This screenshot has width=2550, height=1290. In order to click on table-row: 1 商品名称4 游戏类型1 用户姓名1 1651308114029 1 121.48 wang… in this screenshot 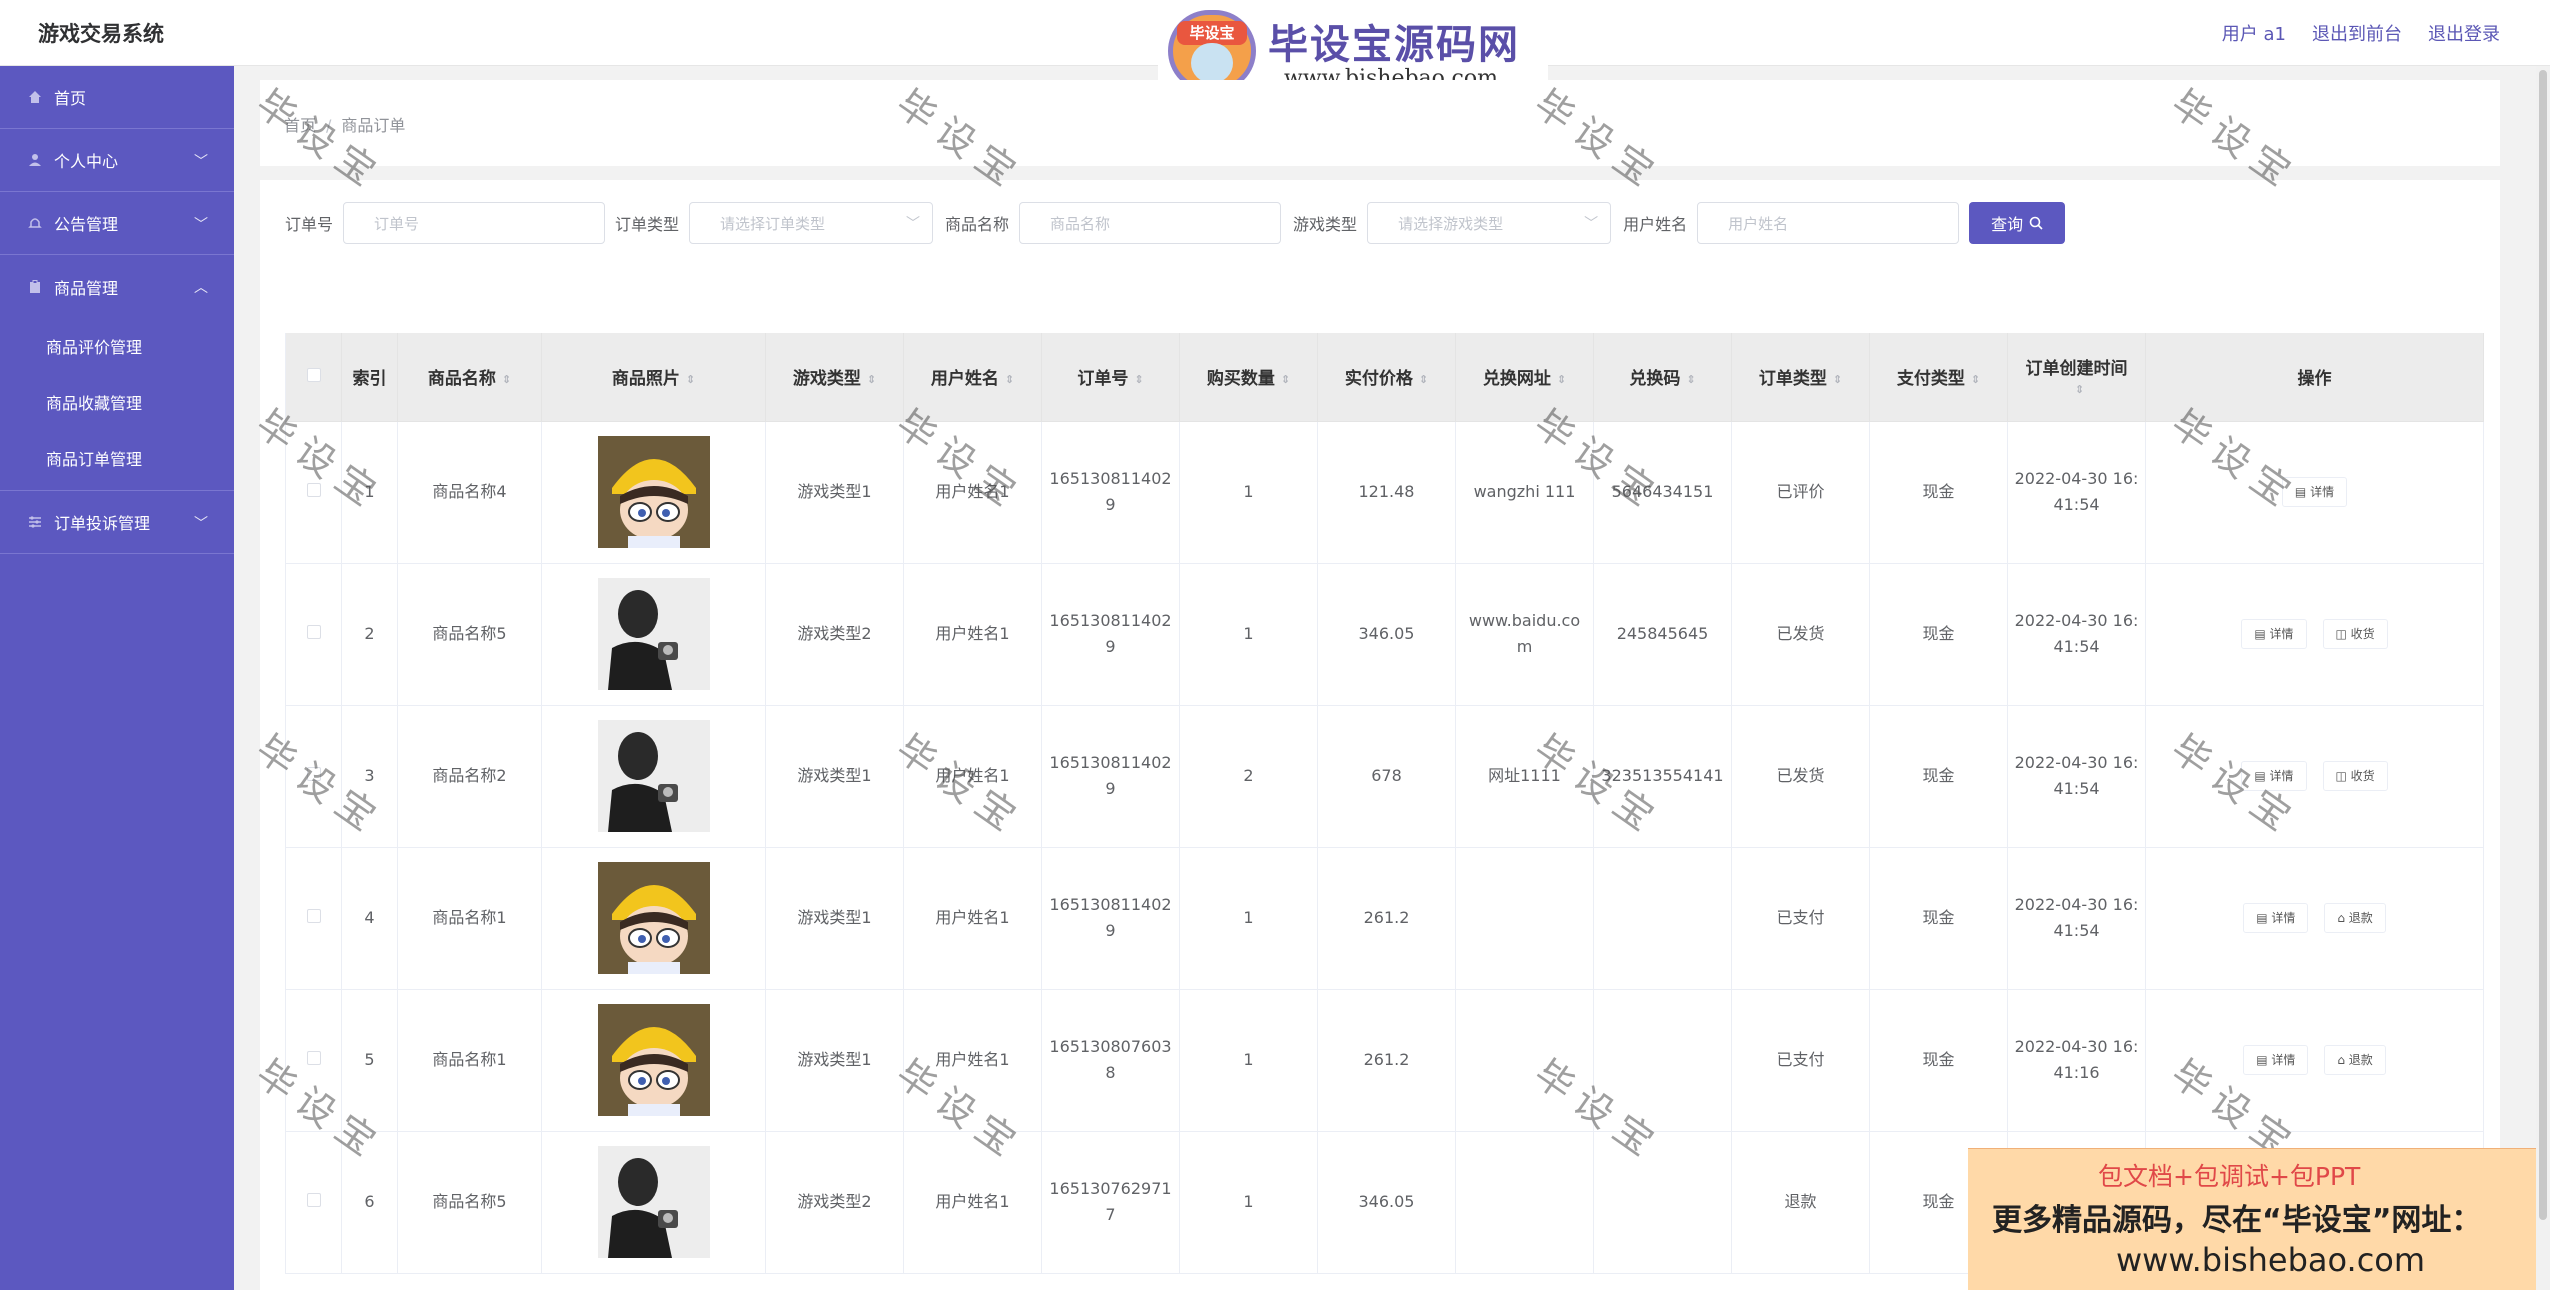, I will do `click(1384, 492)`.